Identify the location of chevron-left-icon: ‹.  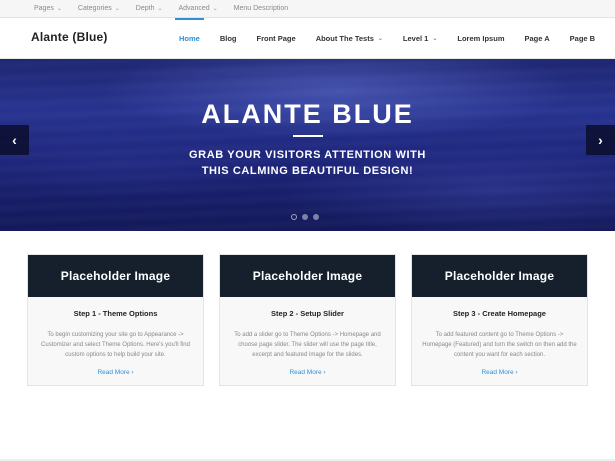
(14, 140).